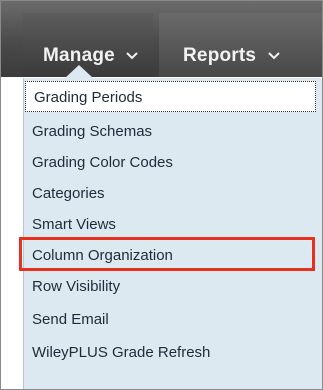 This screenshot has height=390, width=323. I want to click on menu-item-grading-periods: Grading Periods, so click(170, 96).